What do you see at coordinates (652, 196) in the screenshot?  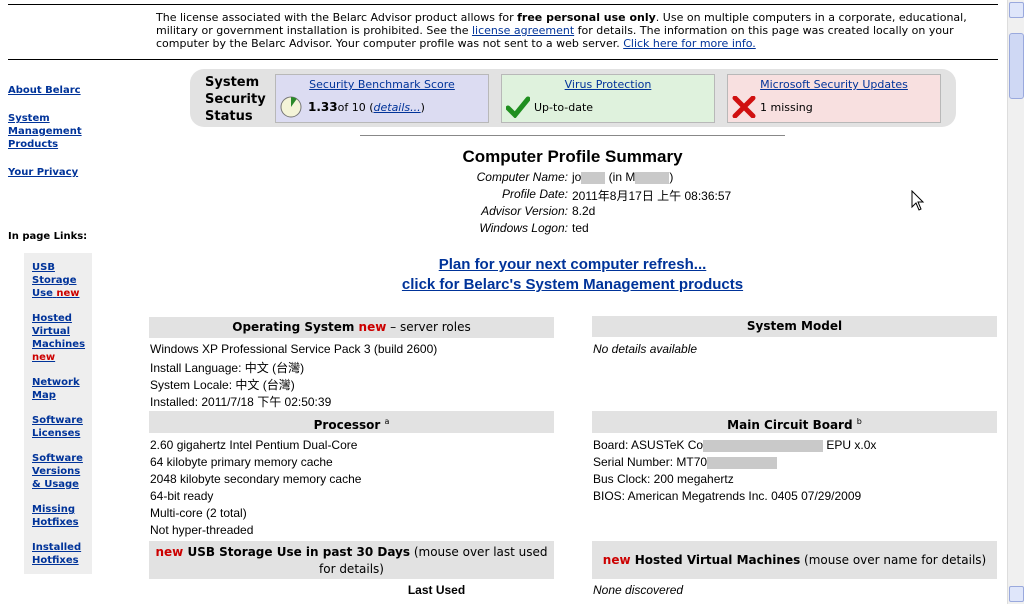 I see `profile-date-value: 2011年8月17日 上午 08:36:57` at bounding box center [652, 196].